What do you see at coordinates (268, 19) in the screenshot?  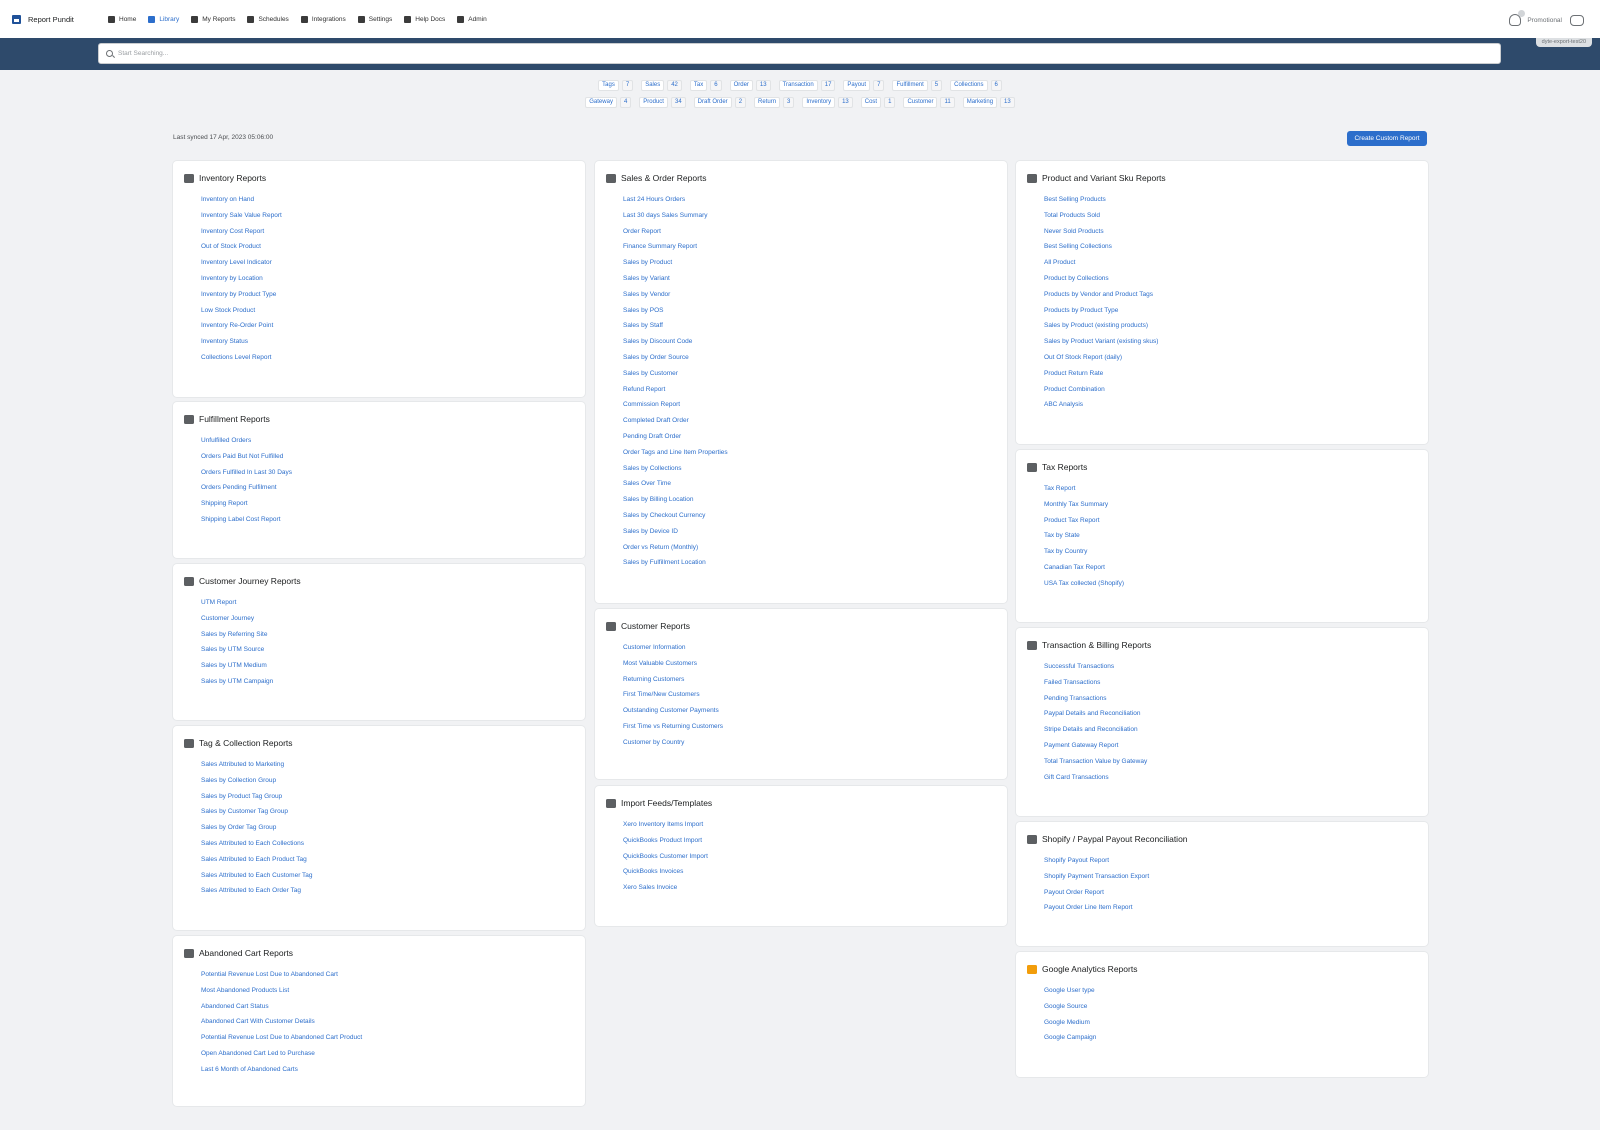 I see `nav-item-schedules: Schedules` at bounding box center [268, 19].